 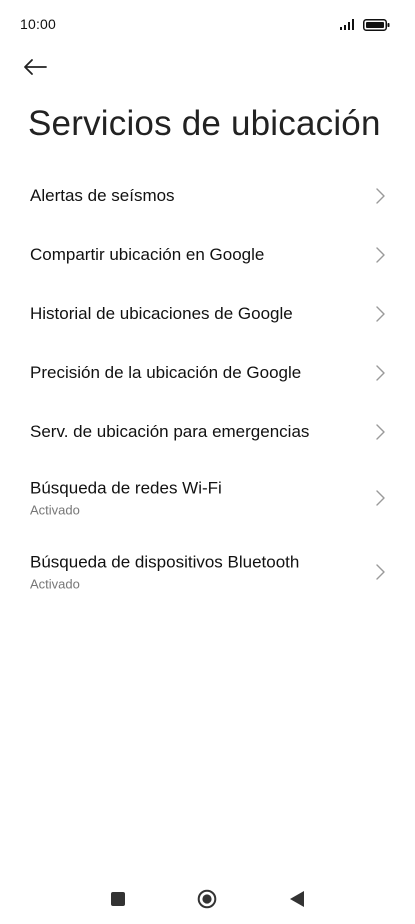 What do you see at coordinates (35, 69) in the screenshot?
I see `arrow-left-icon` at bounding box center [35, 69].